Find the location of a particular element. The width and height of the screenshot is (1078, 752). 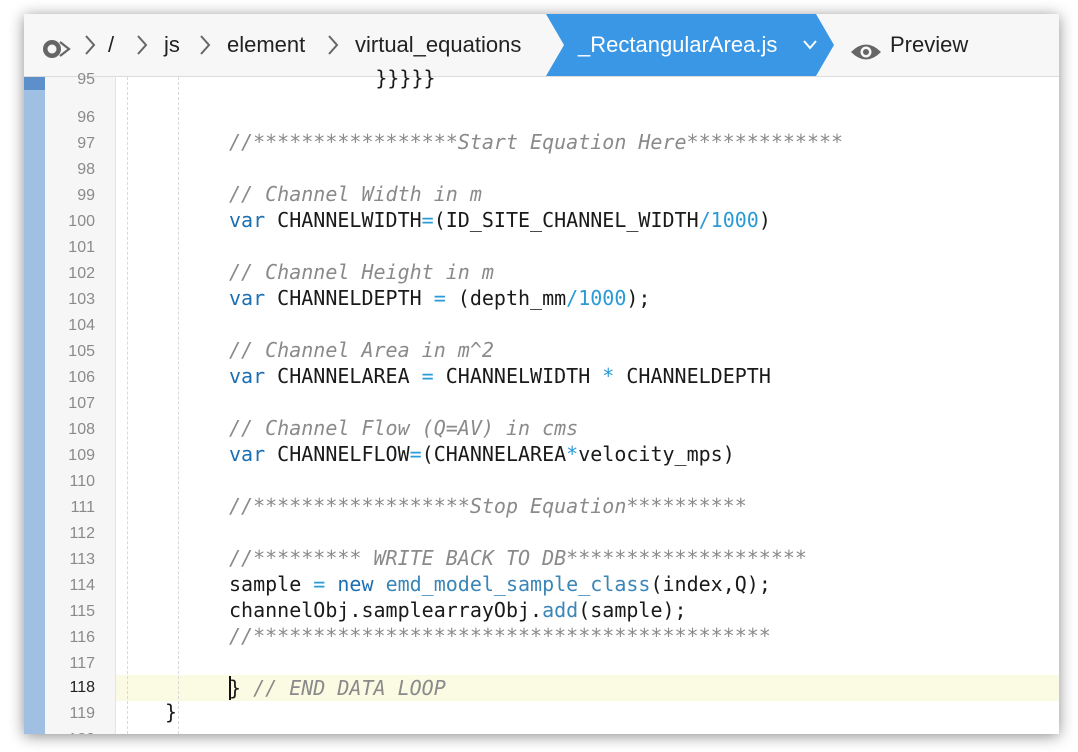

line-number: 110 is located at coordinates (82, 481).